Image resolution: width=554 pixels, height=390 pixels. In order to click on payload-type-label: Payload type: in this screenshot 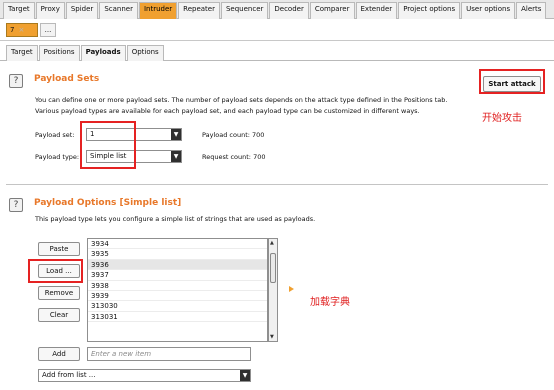, I will do `click(57, 157)`.